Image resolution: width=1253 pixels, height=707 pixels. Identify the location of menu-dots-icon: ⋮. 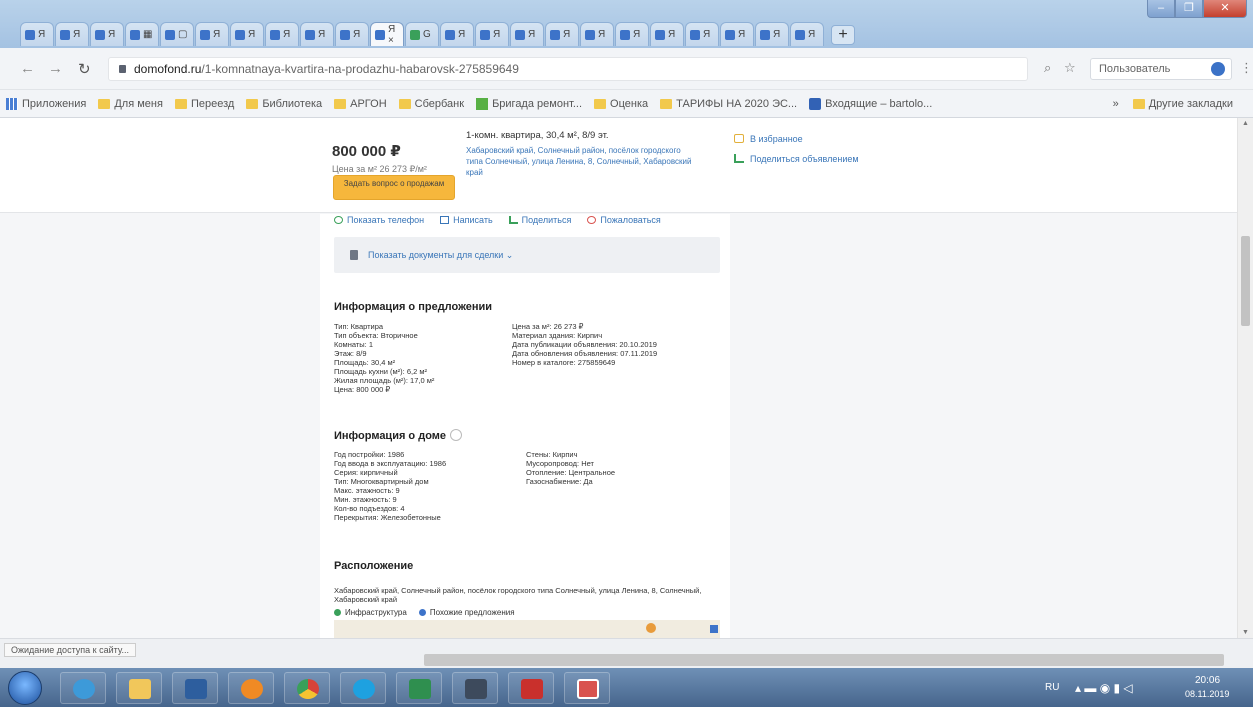
(1246, 68).